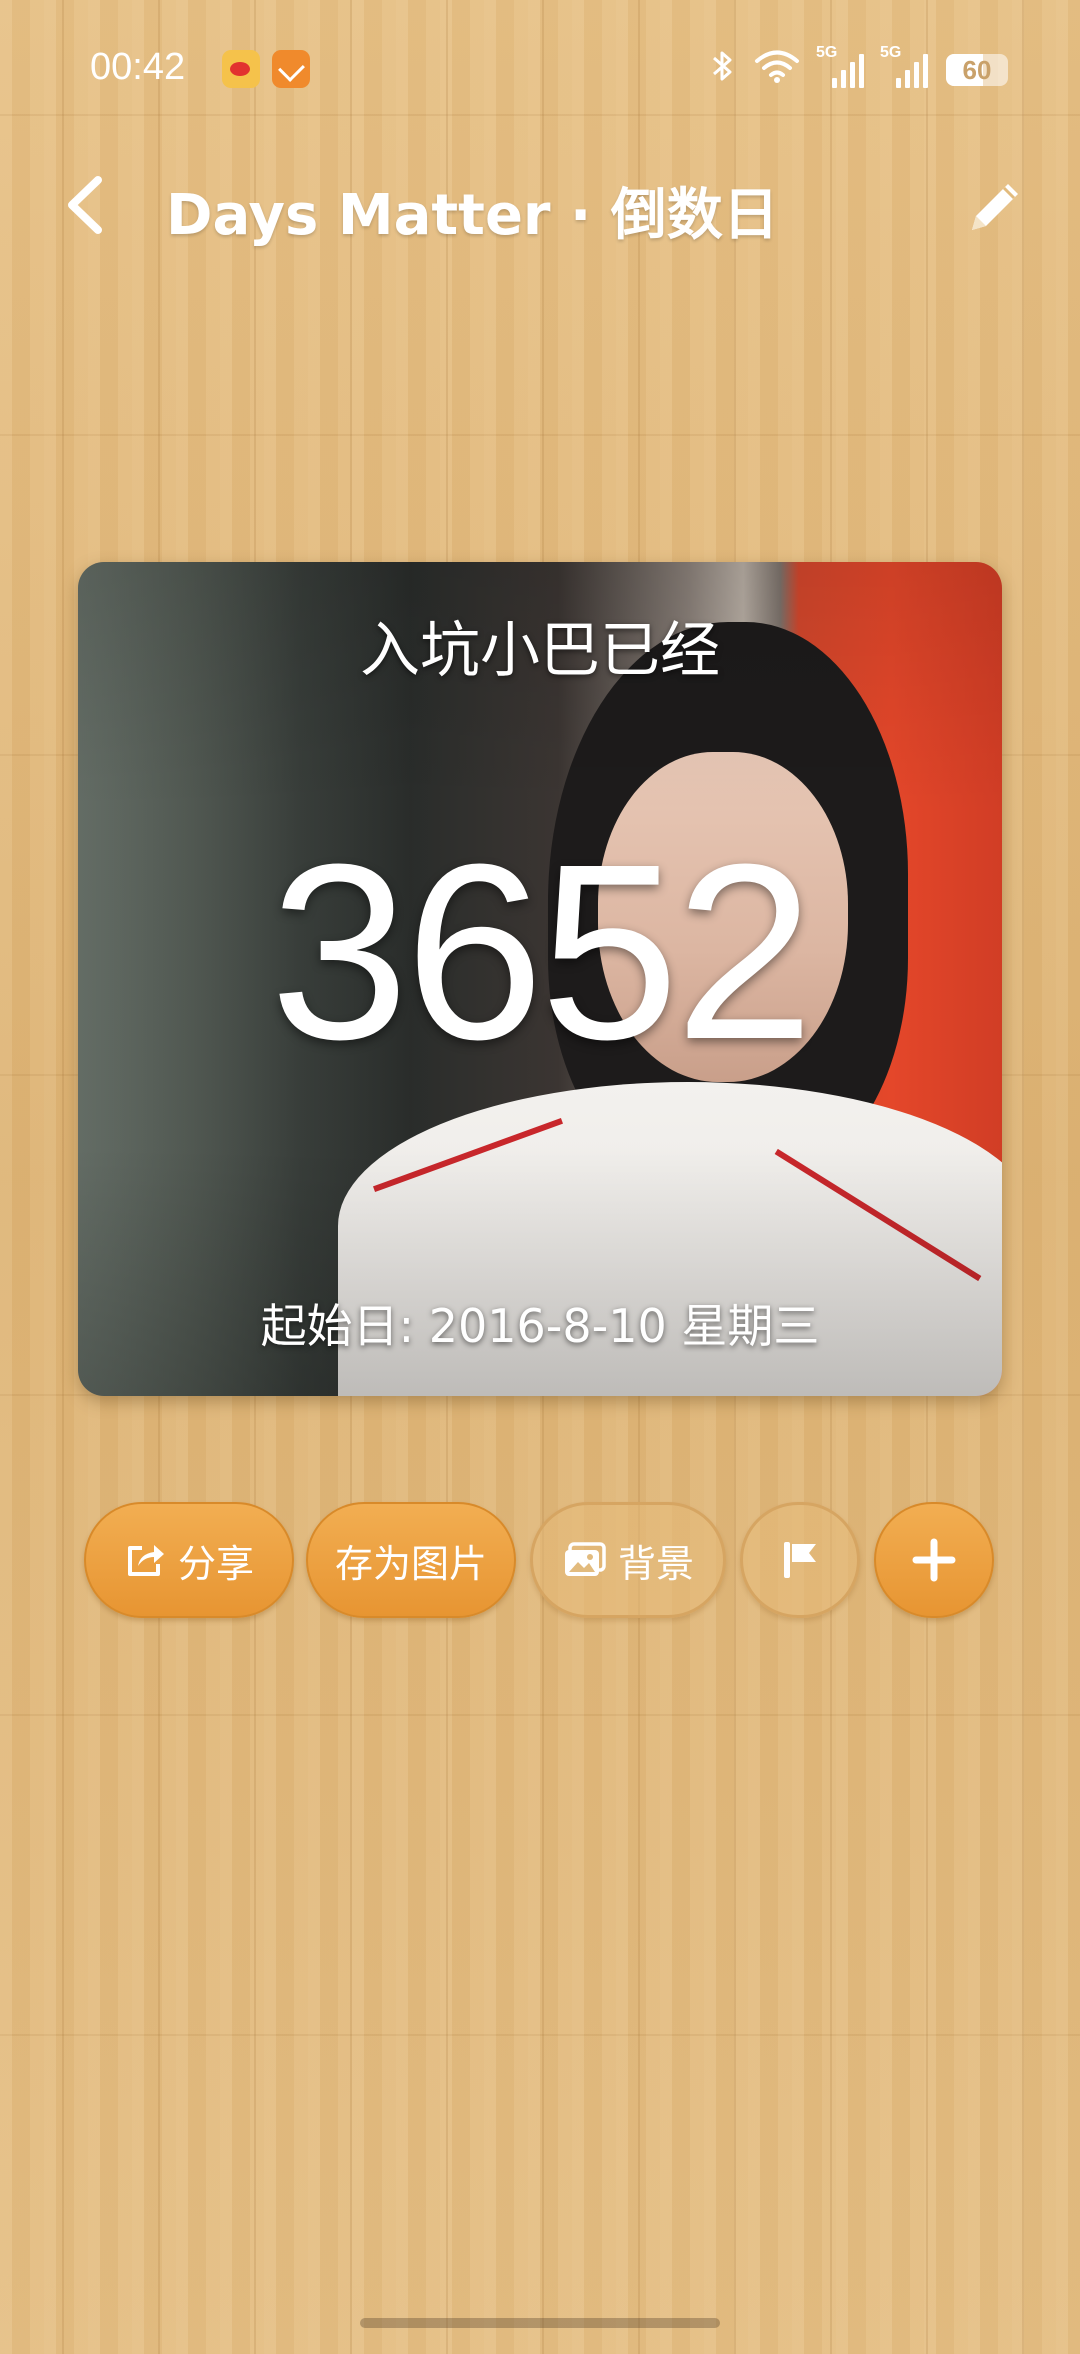  What do you see at coordinates (904, 66) in the screenshot?
I see `signal-strength-2-icon: 5G` at bounding box center [904, 66].